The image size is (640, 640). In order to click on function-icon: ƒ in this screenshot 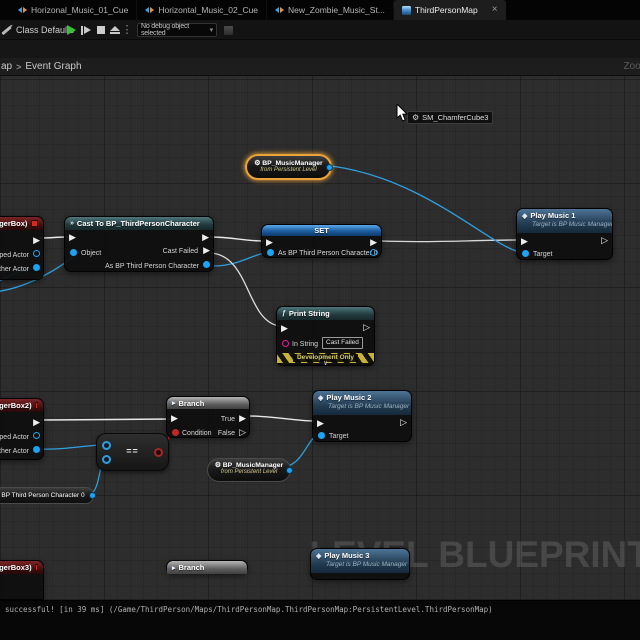, I will do `click(284, 313)`.